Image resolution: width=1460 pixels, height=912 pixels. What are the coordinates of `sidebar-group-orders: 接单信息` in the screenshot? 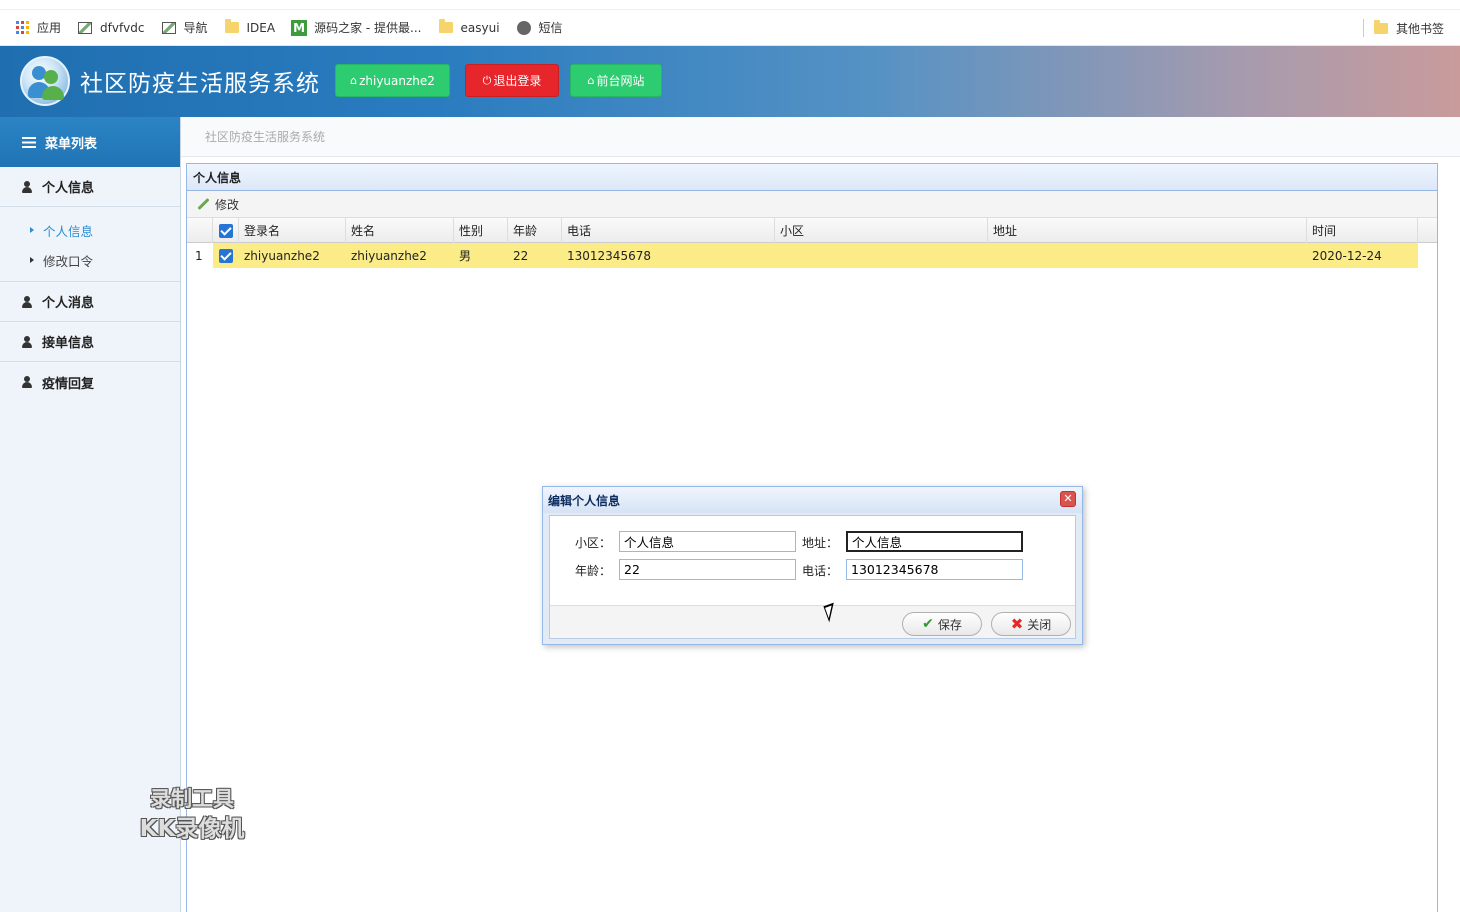 It's located at (90, 342).